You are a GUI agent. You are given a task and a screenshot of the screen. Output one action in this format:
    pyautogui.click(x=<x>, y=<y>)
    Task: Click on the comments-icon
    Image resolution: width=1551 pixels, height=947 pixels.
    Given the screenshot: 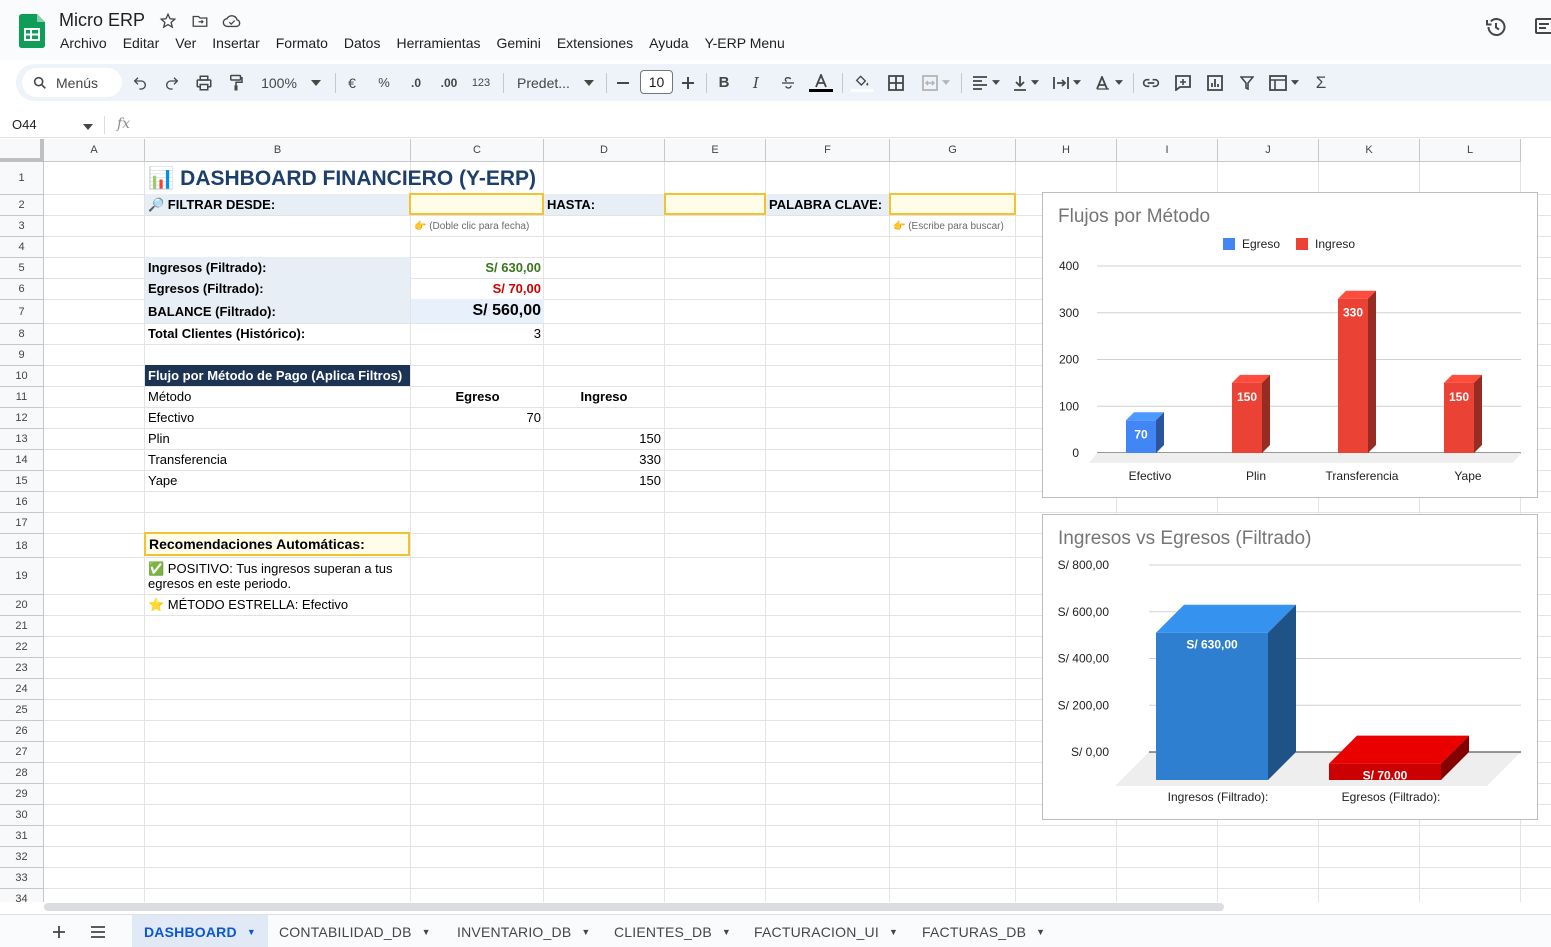 What is the action you would take?
    pyautogui.click(x=1541, y=27)
    